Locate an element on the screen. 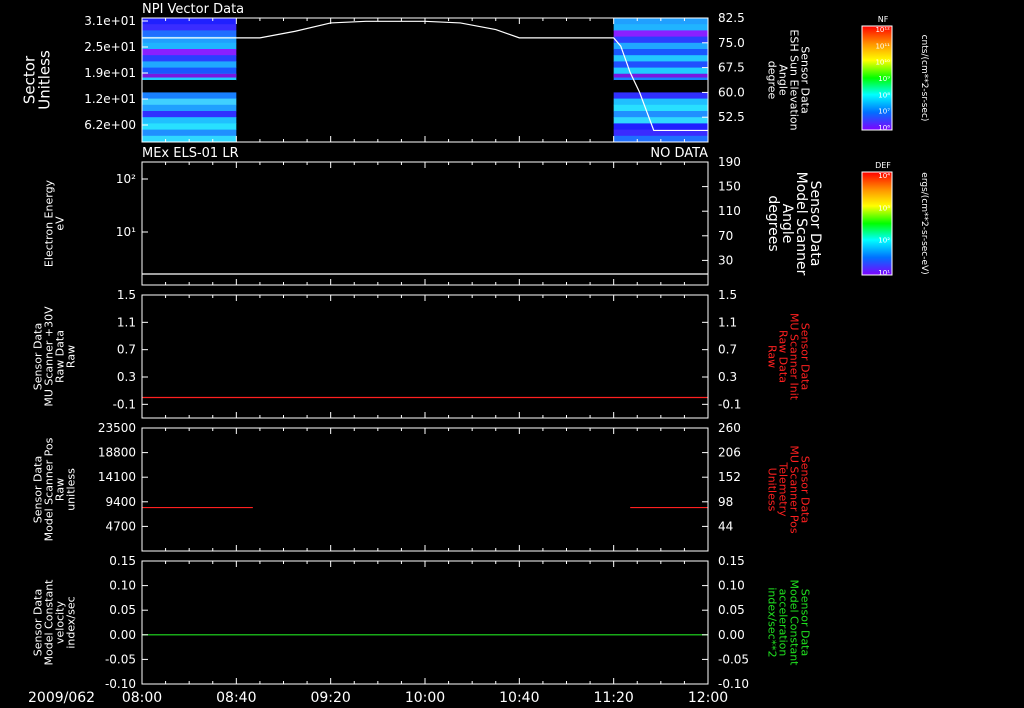 Image resolution: width=1024 pixels, height=708 pixels. y2-tick-label: 0.10 is located at coordinates (731, 586).